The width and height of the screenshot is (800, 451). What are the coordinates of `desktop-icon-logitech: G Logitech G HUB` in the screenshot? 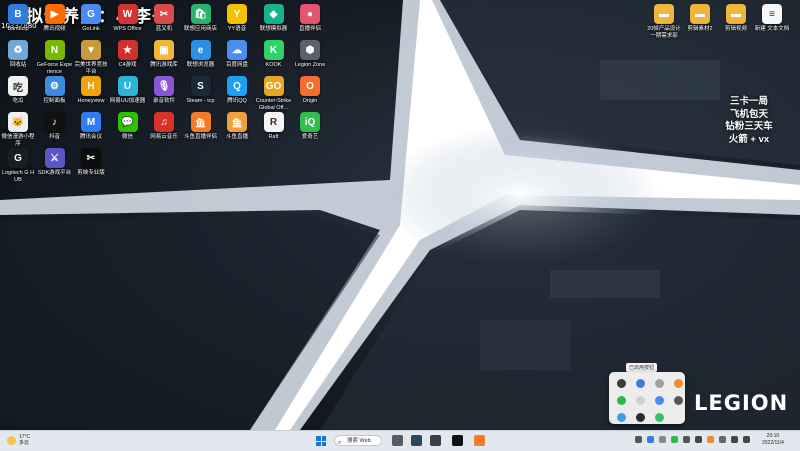 It's located at (18, 165).